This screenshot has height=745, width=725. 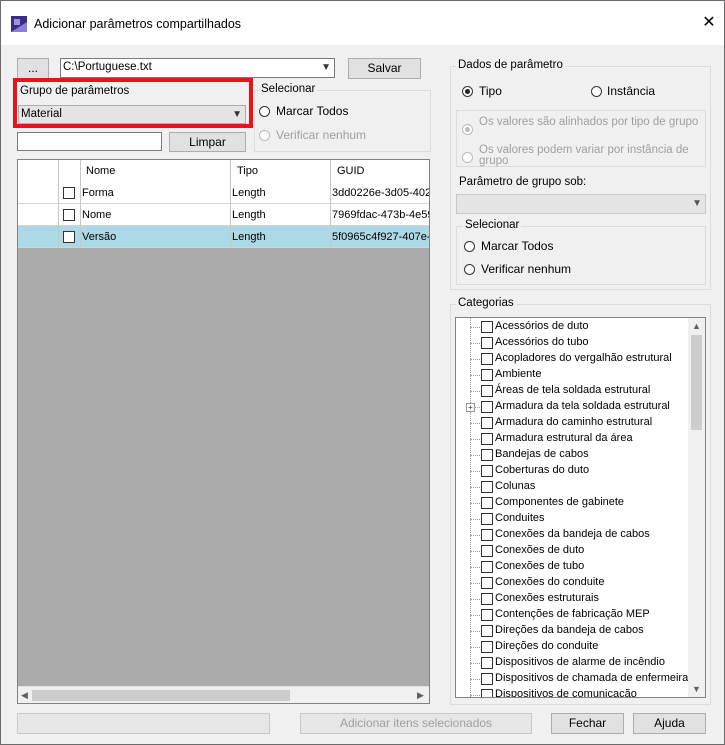 What do you see at coordinates (696, 326) in the screenshot?
I see `scroll-up-icon: ▲` at bounding box center [696, 326].